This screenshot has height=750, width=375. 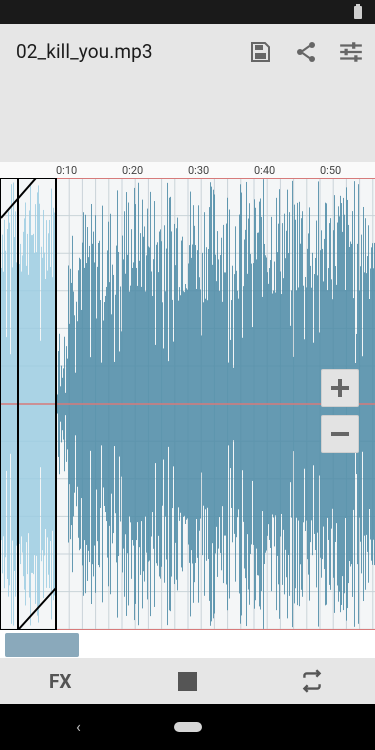 I want to click on timeline-label: 0:50, so click(x=331, y=170).